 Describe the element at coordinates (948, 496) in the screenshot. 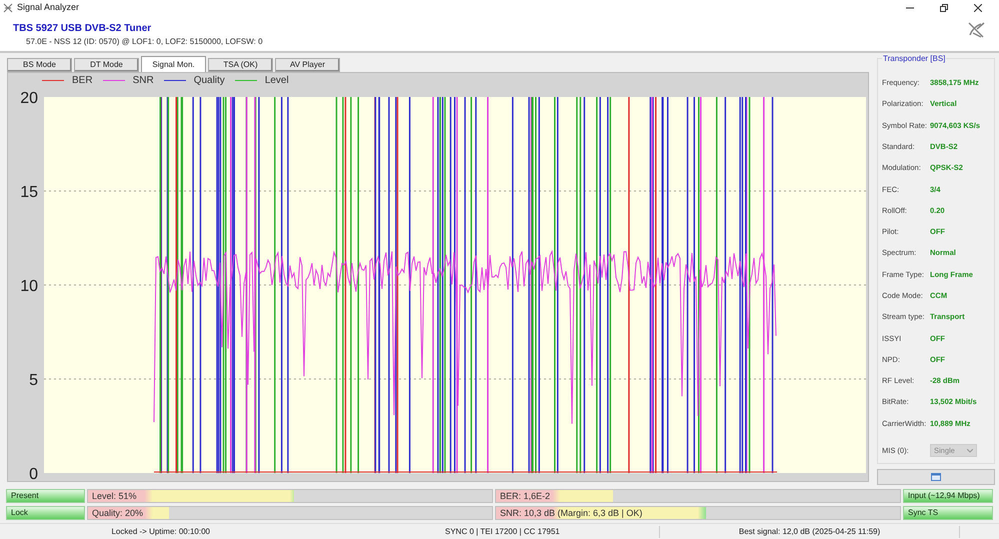

I see `status-indicator: Input (~12,94 Mbps)` at that location.